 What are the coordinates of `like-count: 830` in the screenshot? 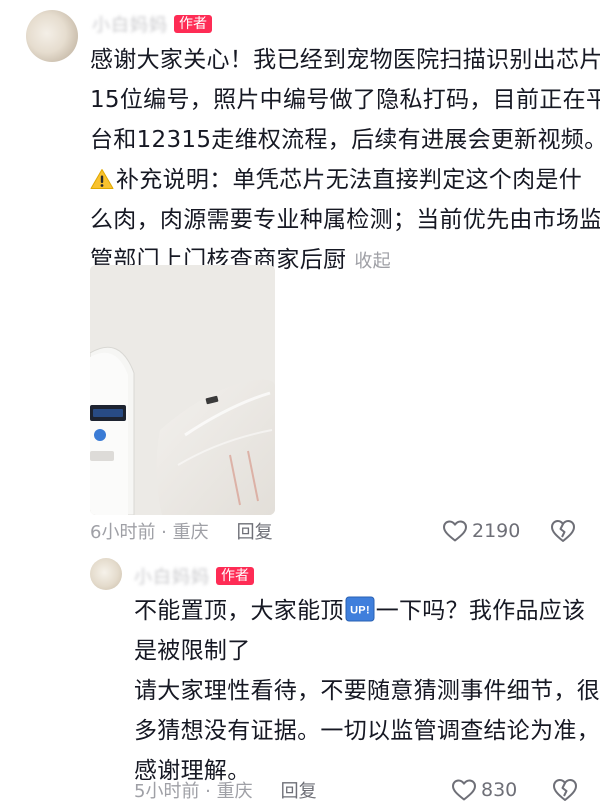 It's located at (499, 790).